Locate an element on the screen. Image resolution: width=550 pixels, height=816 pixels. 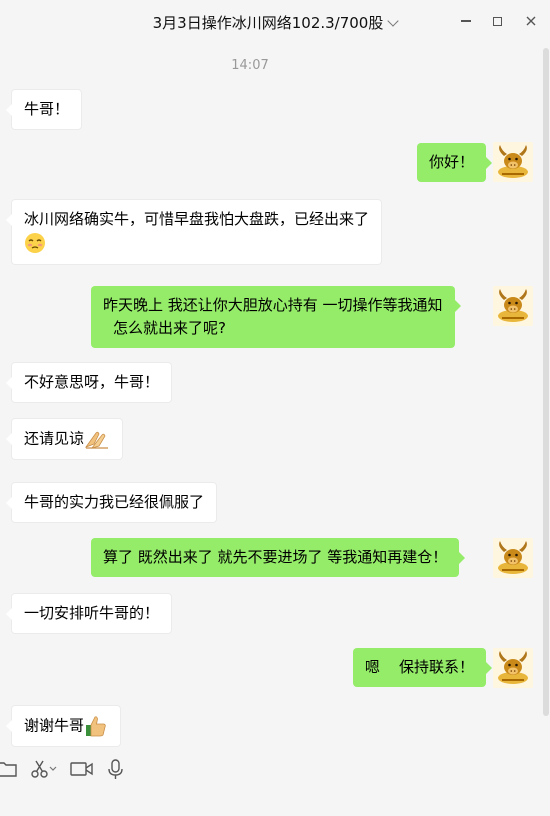
outgoing-message: 你好！ is located at coordinates (454, 162).